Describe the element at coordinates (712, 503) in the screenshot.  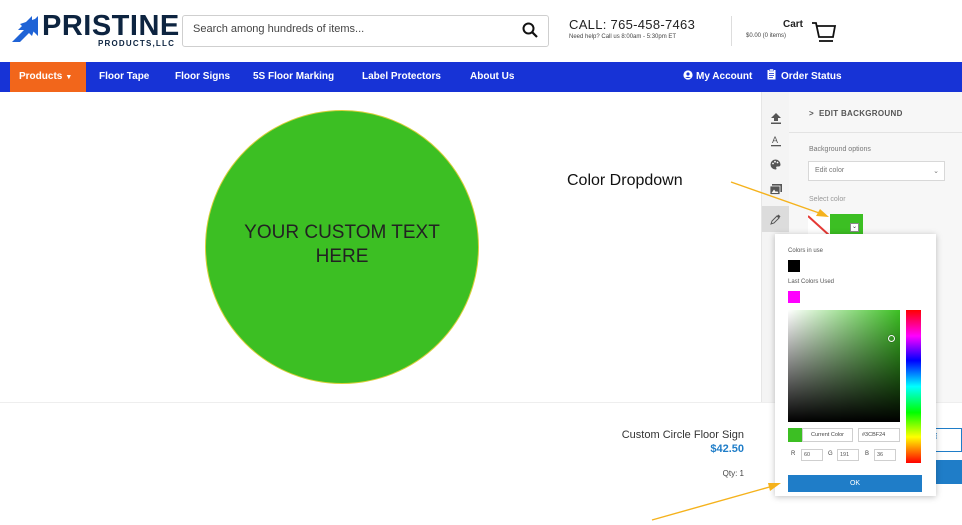
I see `annotation-arrow-to-ok` at that location.